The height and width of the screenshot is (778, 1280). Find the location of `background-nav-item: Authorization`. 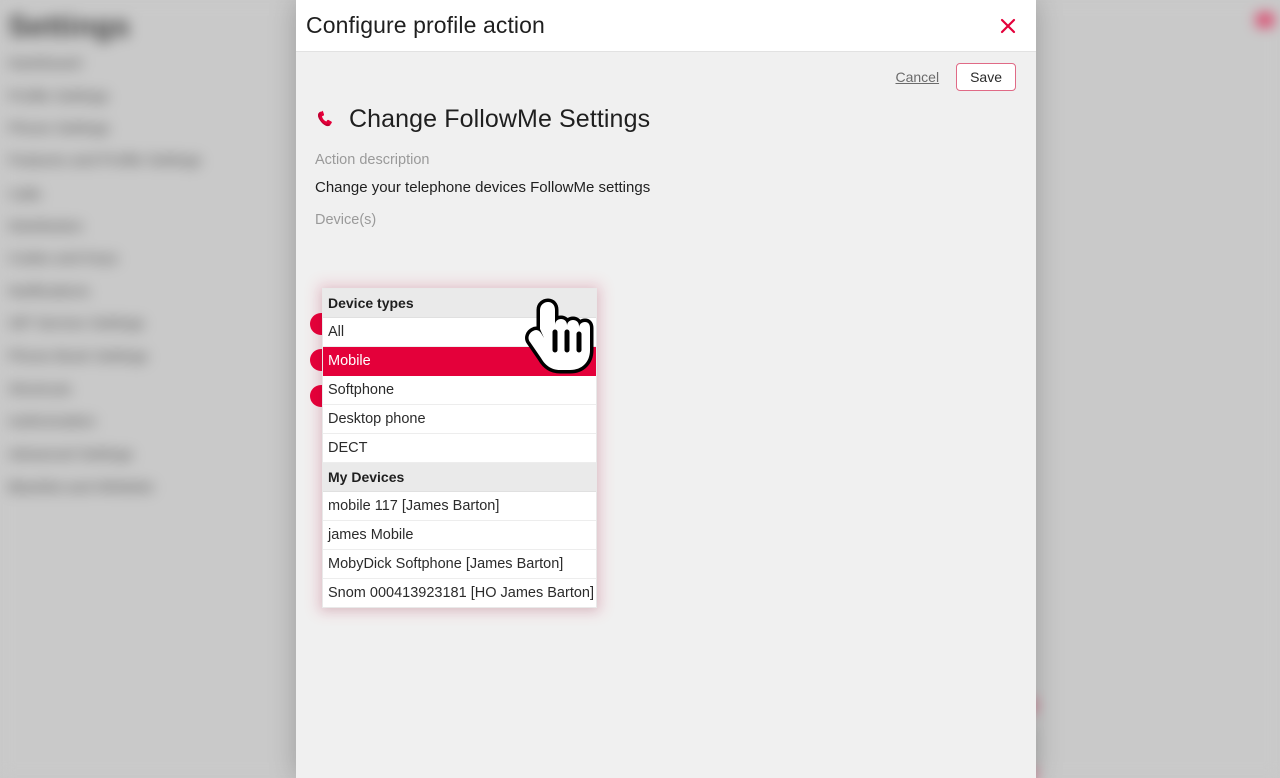

background-nav-item: Authorization is located at coordinates (52, 421).